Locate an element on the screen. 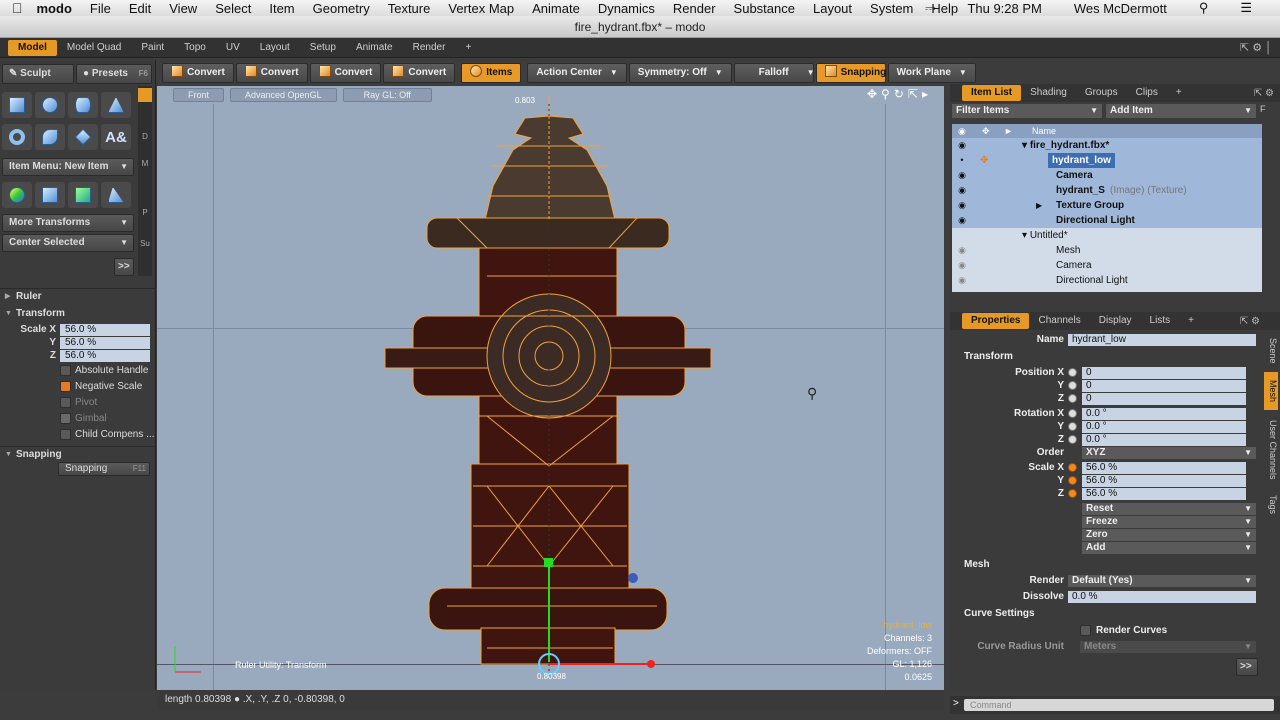 This screenshot has width=1280, height=720. rotation-y-field: 0.0 ° is located at coordinates (1164, 427).